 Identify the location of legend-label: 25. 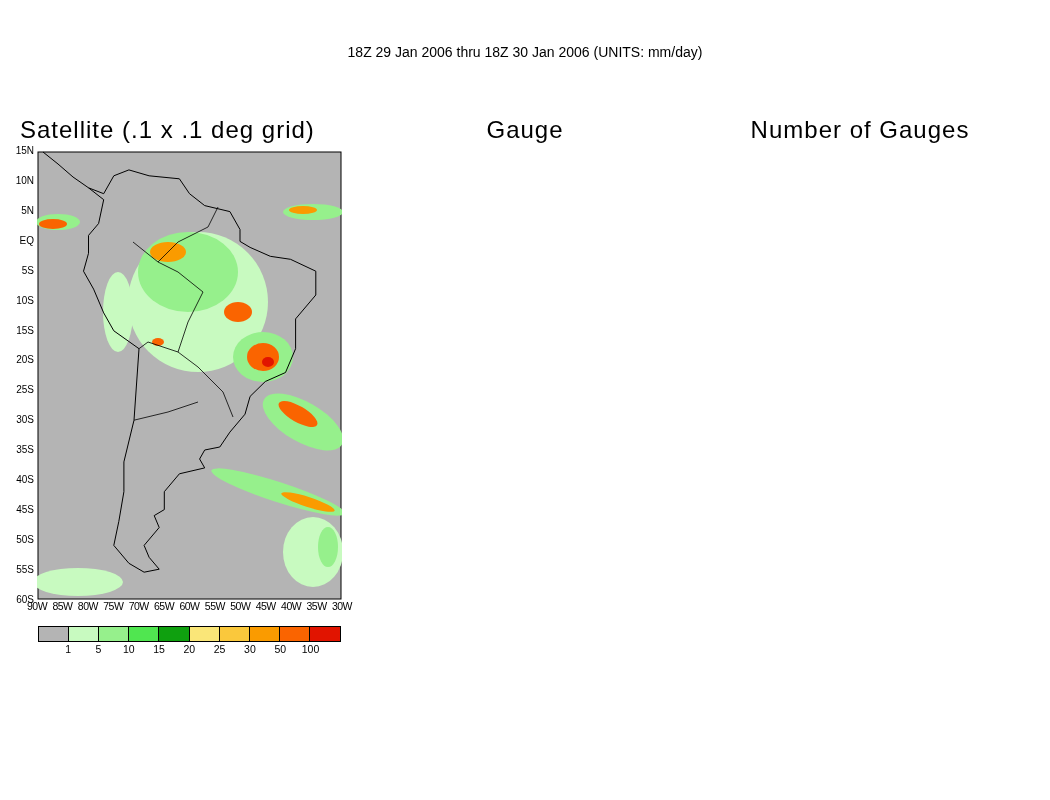
(219, 649).